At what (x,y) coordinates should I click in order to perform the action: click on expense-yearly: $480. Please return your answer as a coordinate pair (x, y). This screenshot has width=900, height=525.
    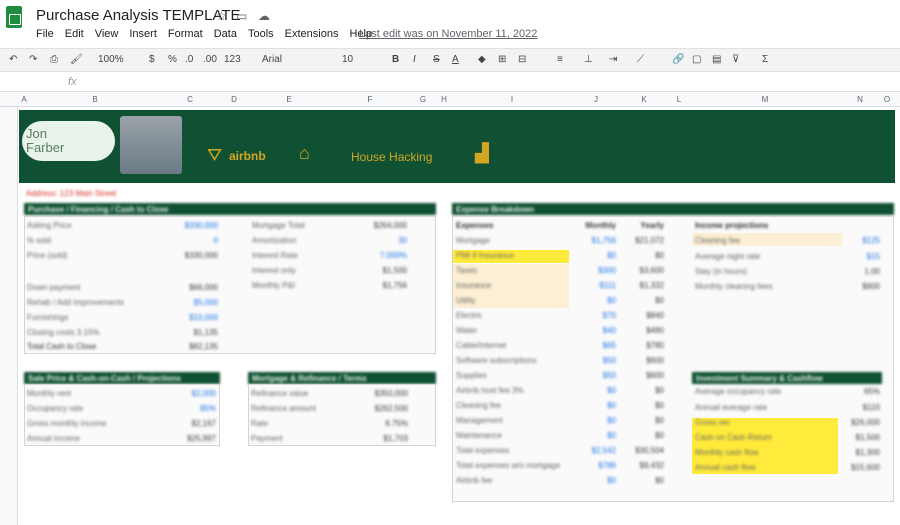
    Looking at the image, I should click on (643, 330).